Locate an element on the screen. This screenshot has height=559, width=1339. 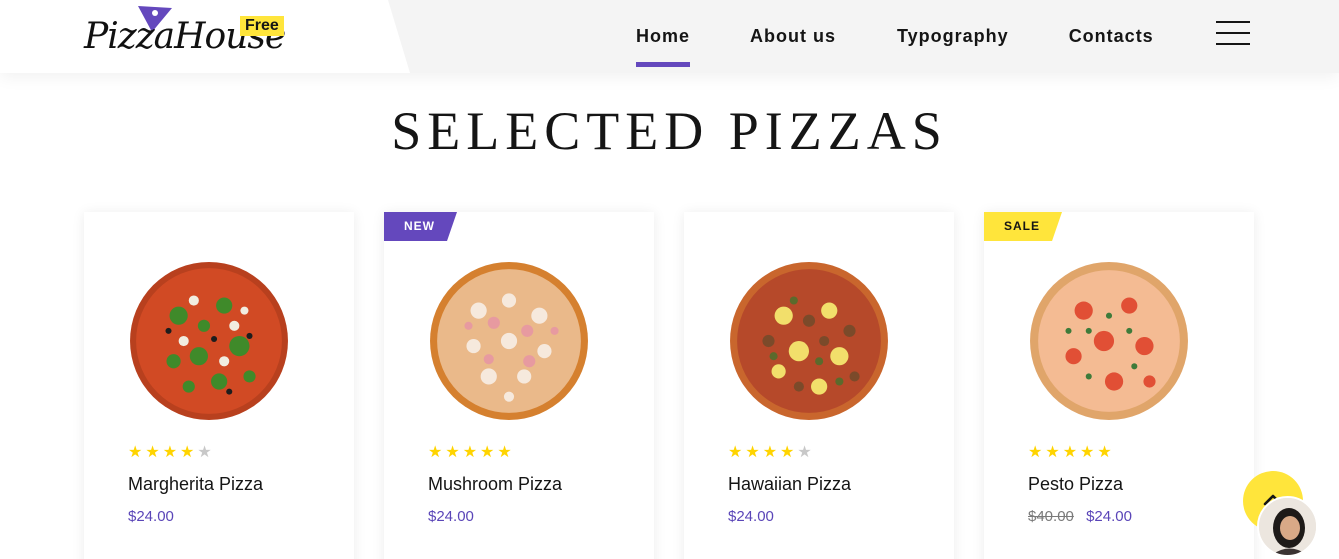
product-name: Hawaiian Pizza is located at coordinates (789, 484).